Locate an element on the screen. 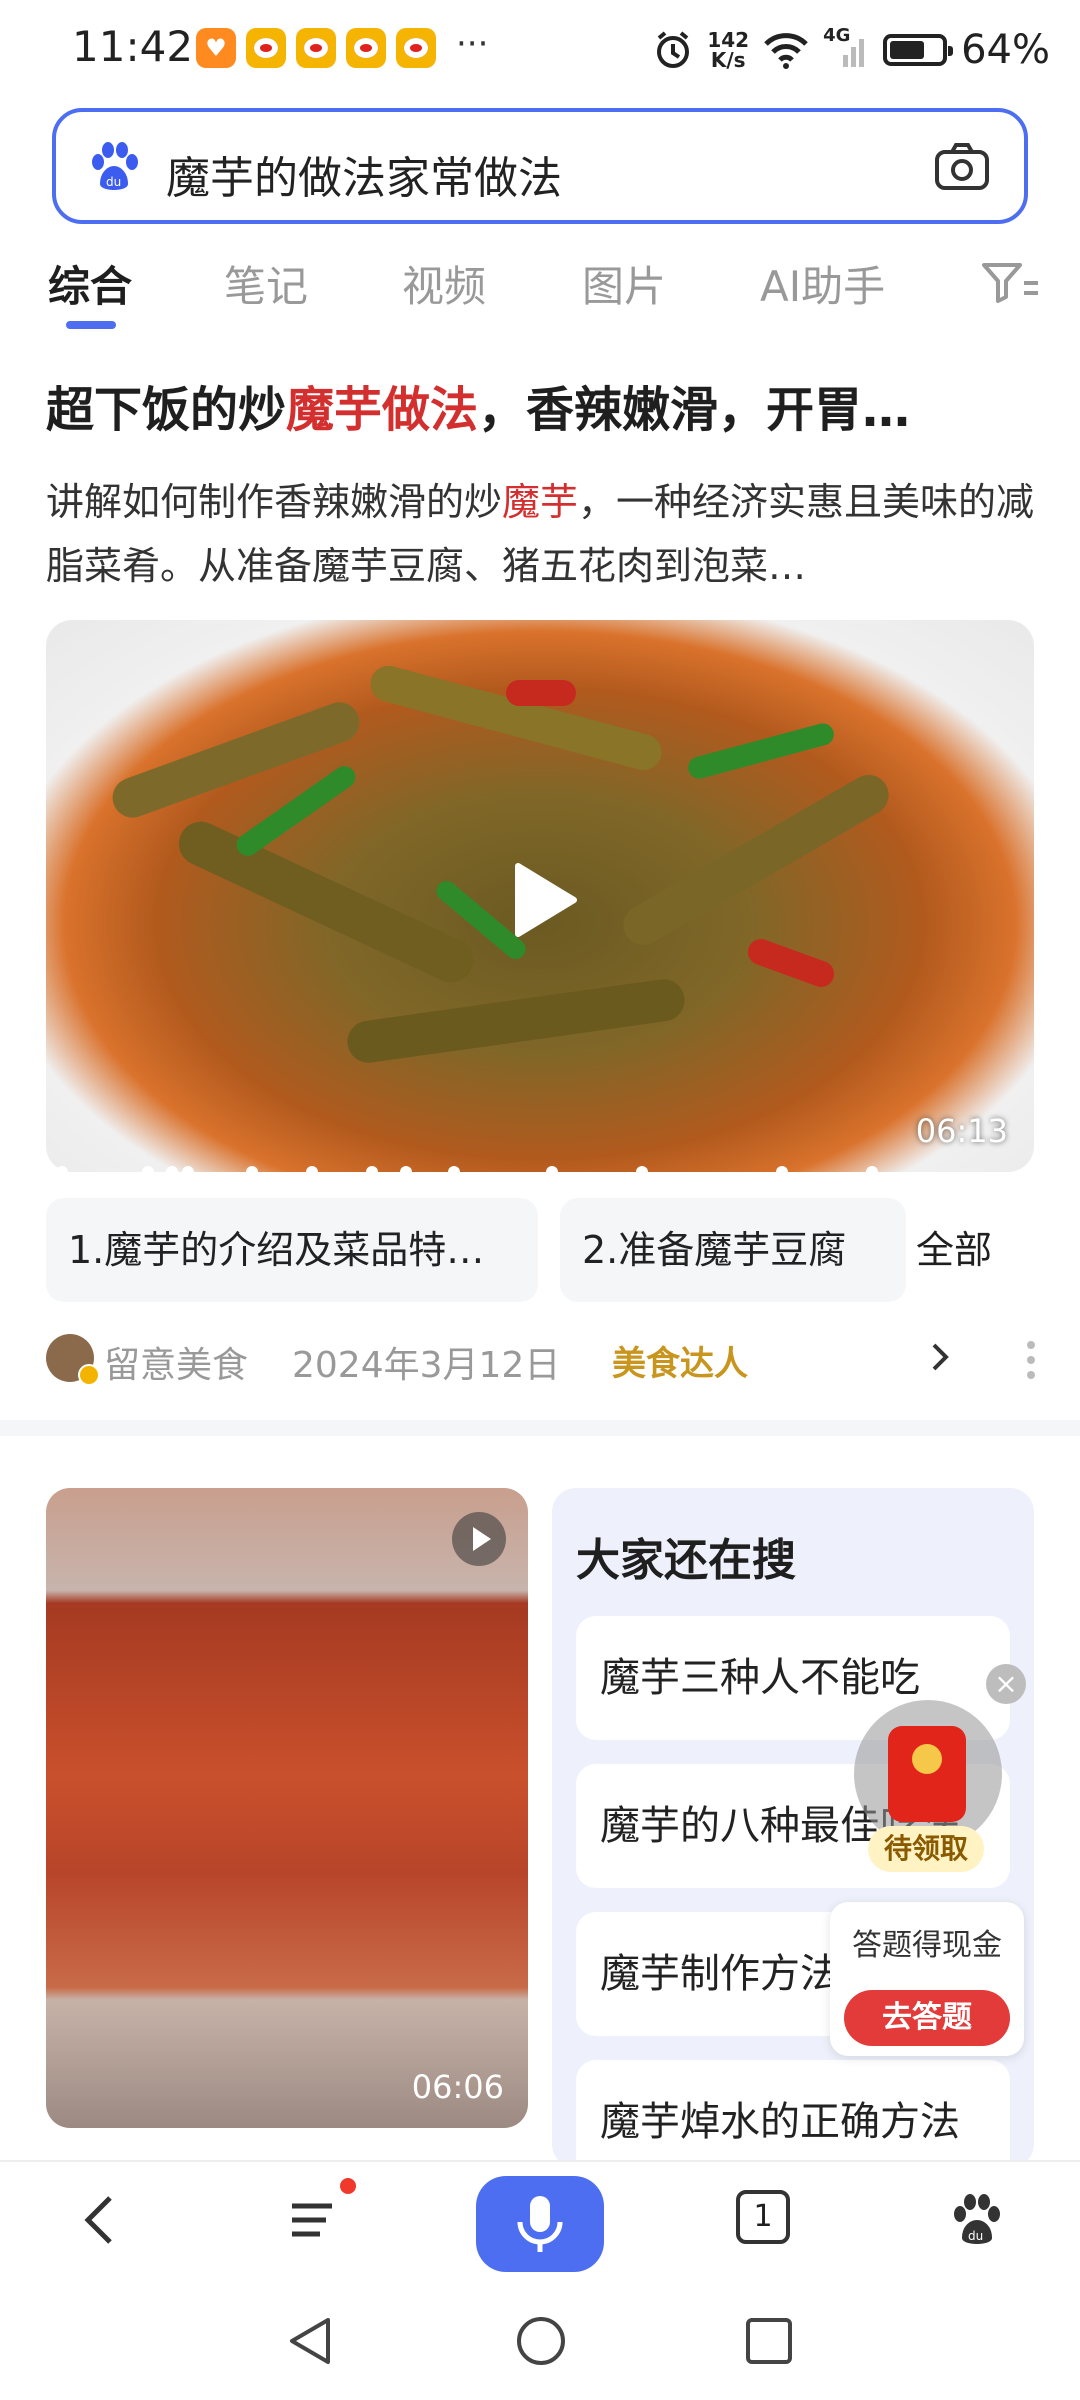  system-home-icon is located at coordinates (541, 2341).